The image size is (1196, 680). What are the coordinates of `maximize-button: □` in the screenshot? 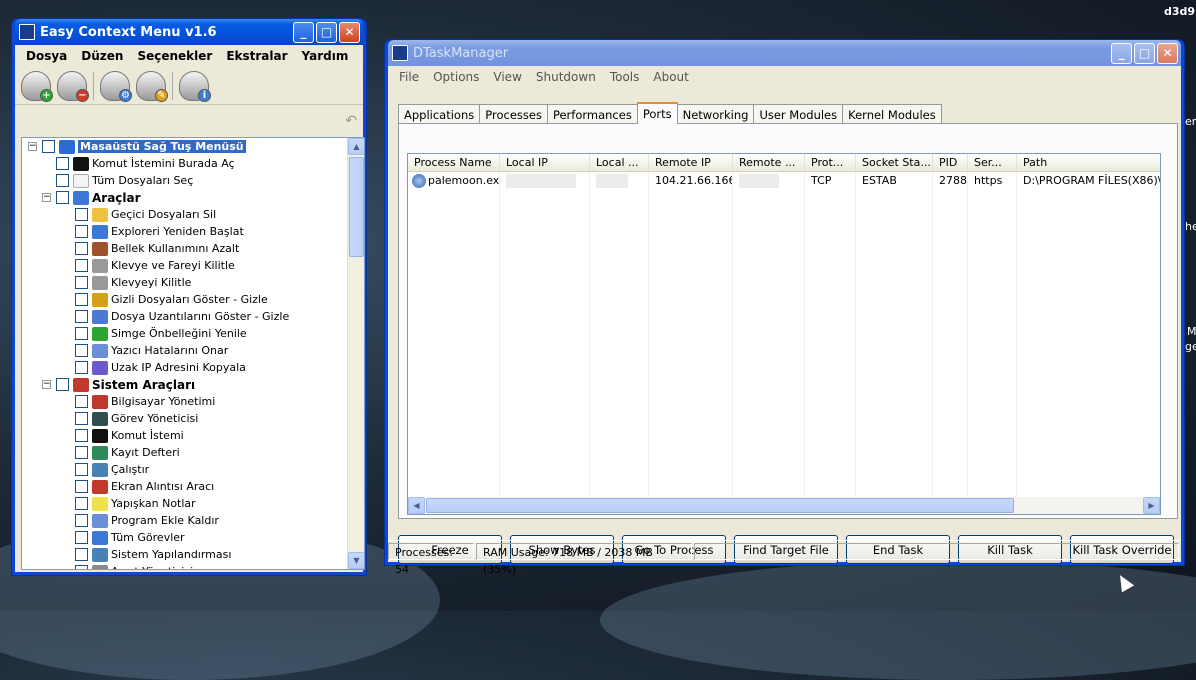 It's located at (326, 32).